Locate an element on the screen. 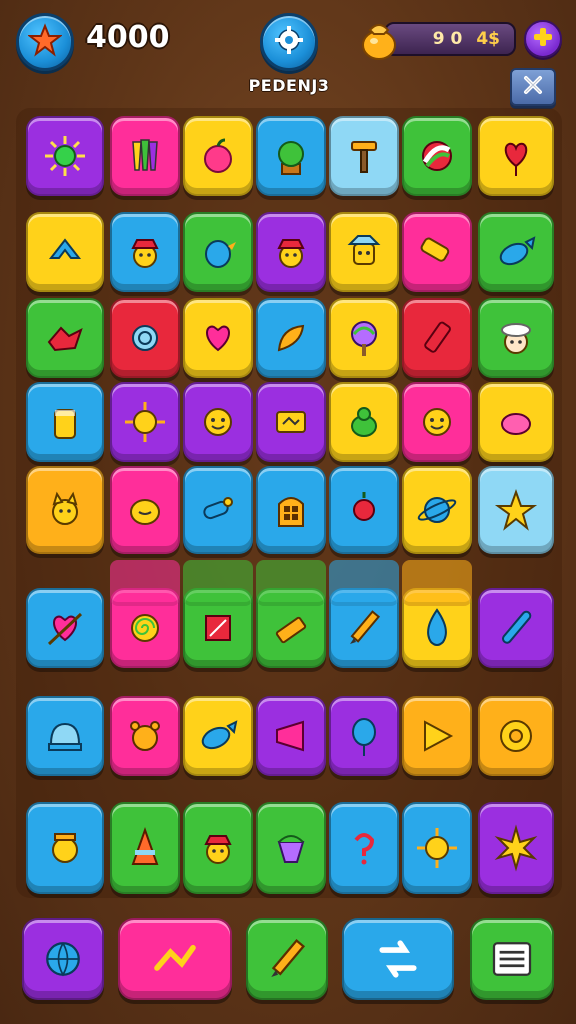  card-icon is located at coordinates (291, 422).